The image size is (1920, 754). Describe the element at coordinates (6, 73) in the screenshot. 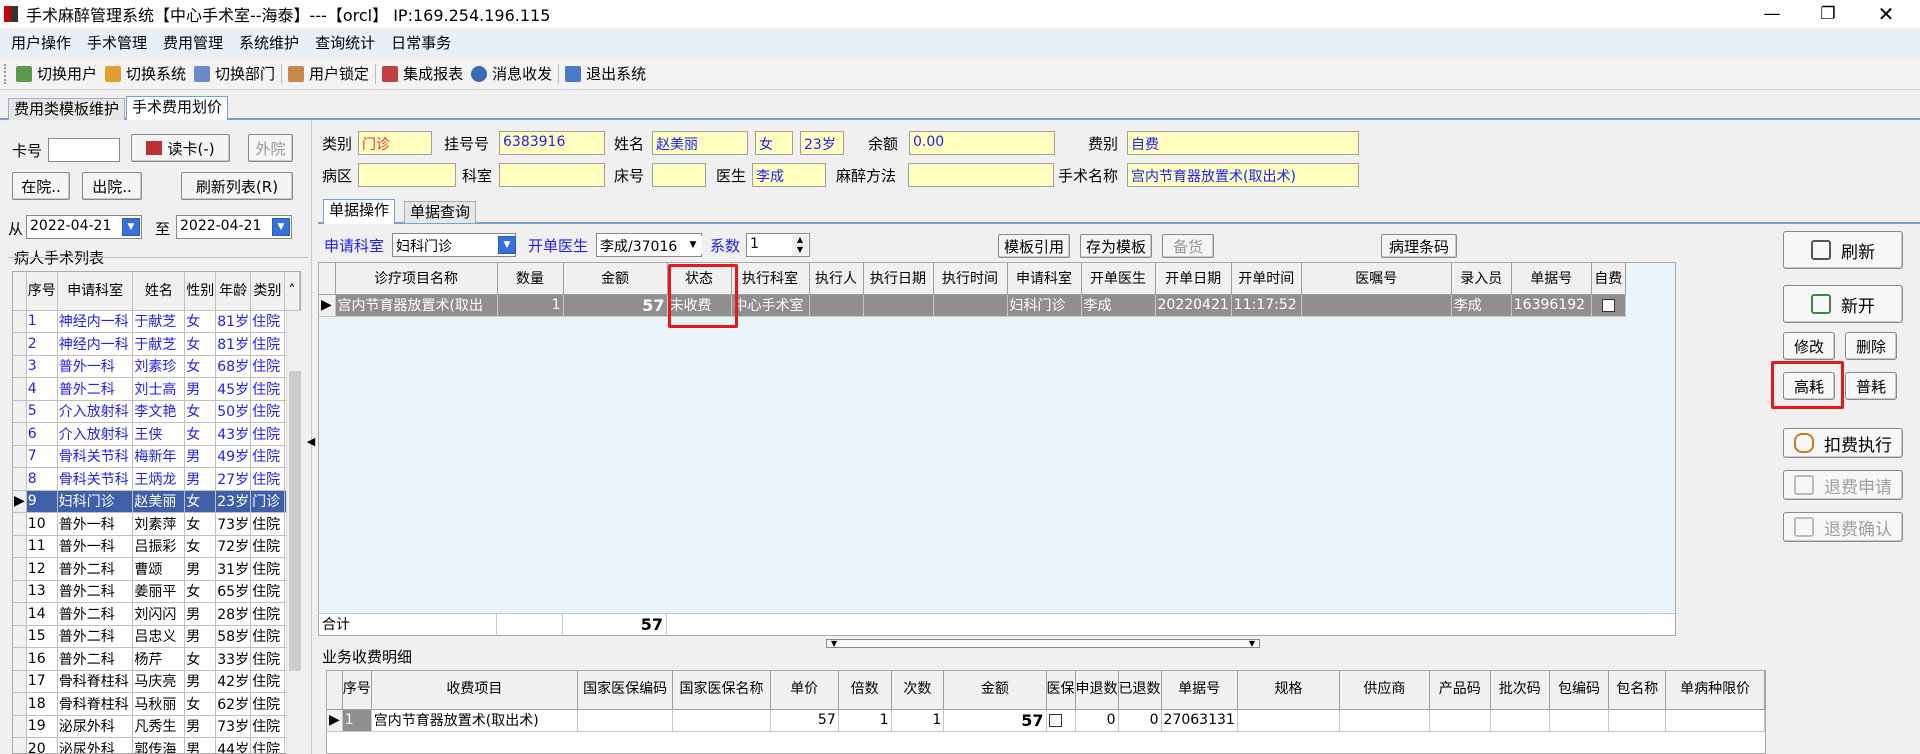

I see `toolbar-grip` at that location.